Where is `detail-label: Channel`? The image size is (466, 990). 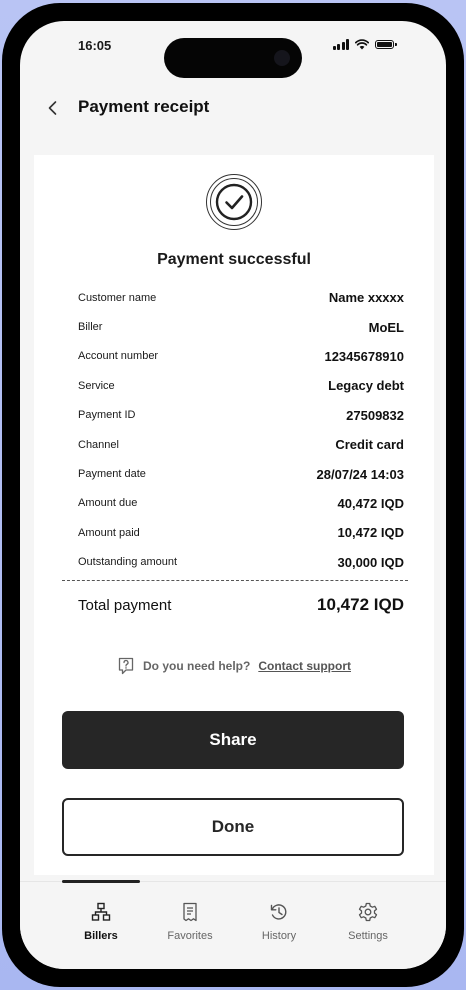 detail-label: Channel is located at coordinates (98, 444).